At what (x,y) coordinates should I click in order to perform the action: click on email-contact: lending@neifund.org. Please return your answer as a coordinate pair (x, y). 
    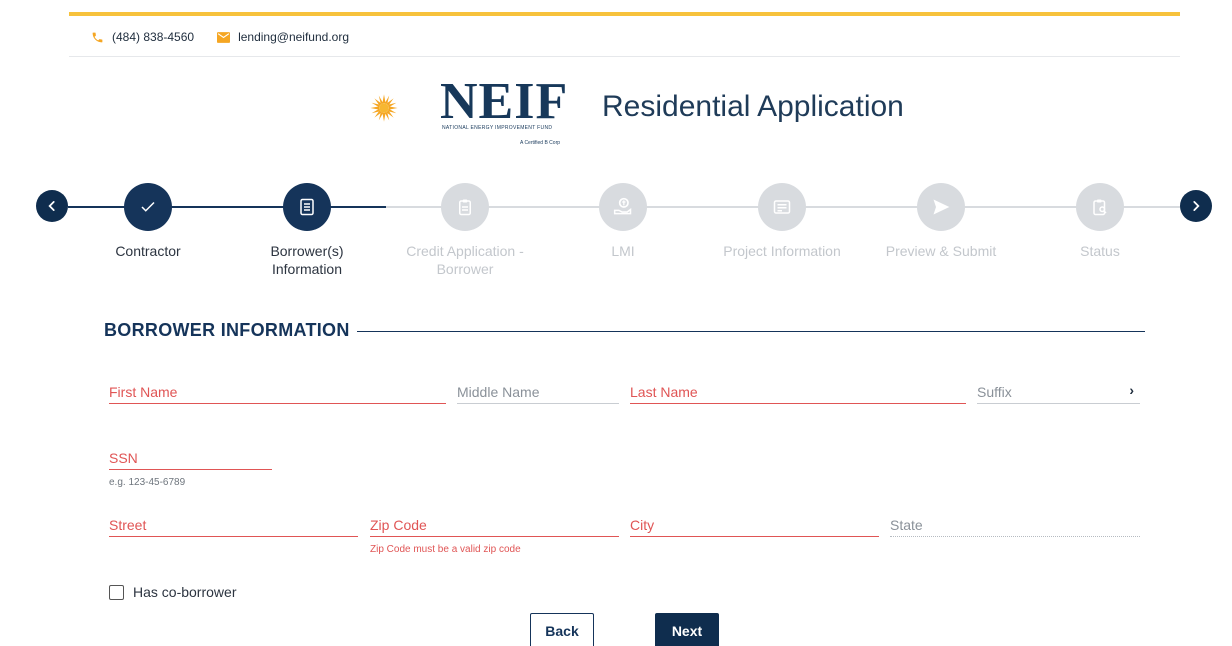
    Looking at the image, I should click on (282, 37).